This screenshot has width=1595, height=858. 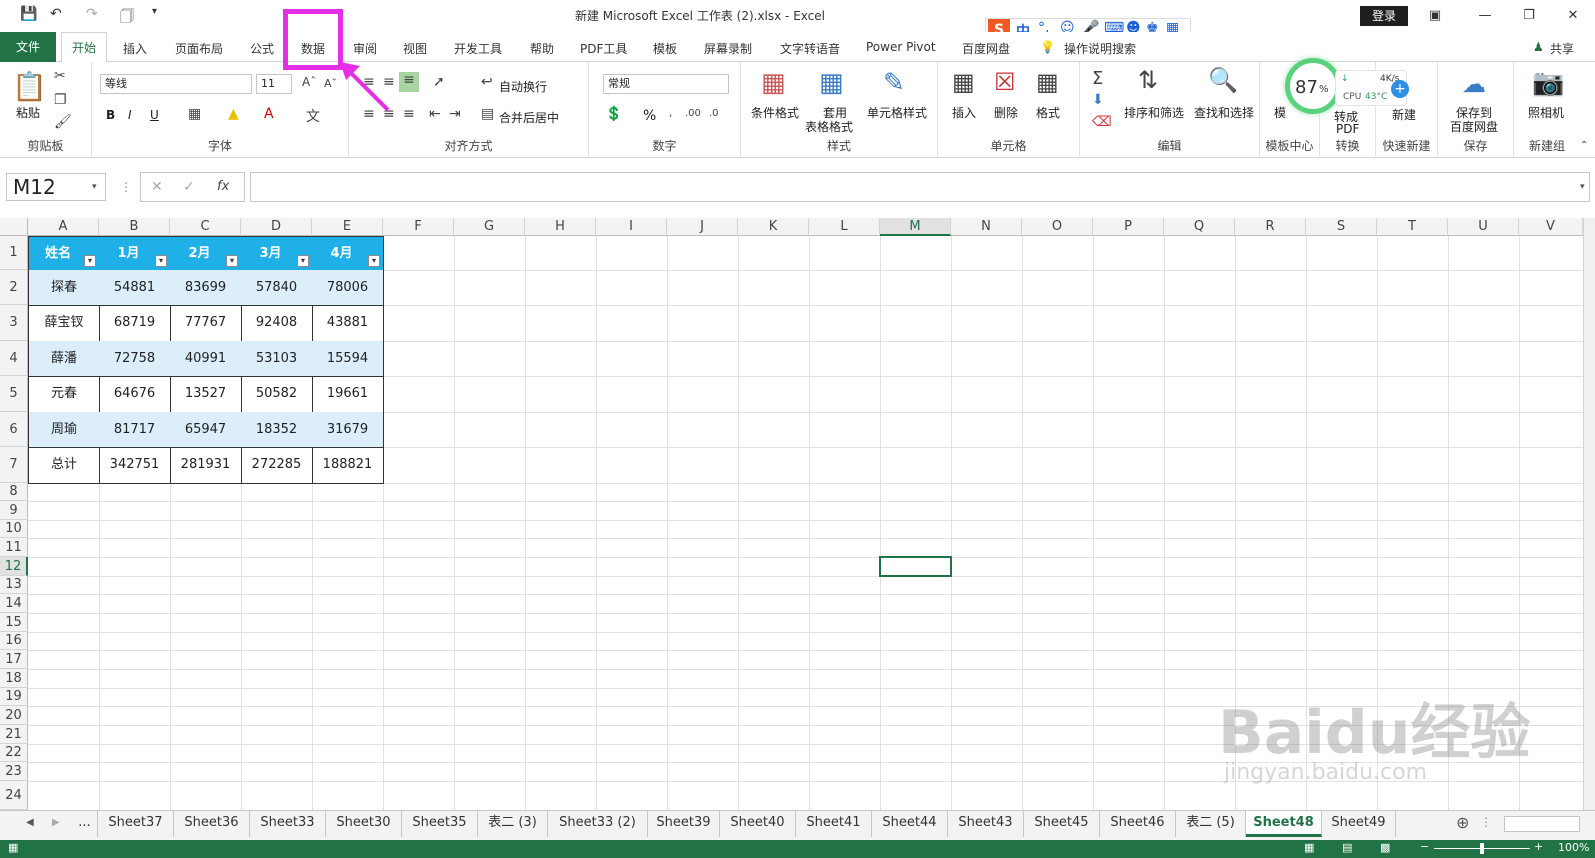 I want to click on align-right-icon: ≡, so click(x=409, y=114).